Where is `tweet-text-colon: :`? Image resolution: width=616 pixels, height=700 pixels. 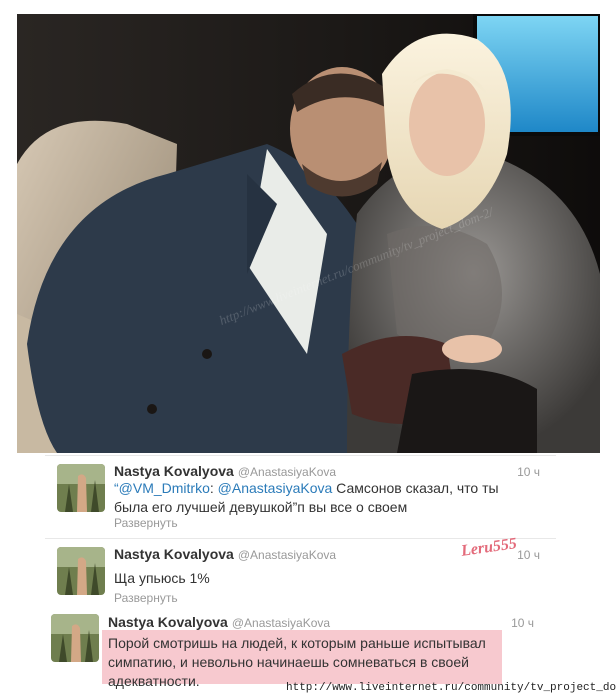 tweet-text-colon: : is located at coordinates (211, 488).